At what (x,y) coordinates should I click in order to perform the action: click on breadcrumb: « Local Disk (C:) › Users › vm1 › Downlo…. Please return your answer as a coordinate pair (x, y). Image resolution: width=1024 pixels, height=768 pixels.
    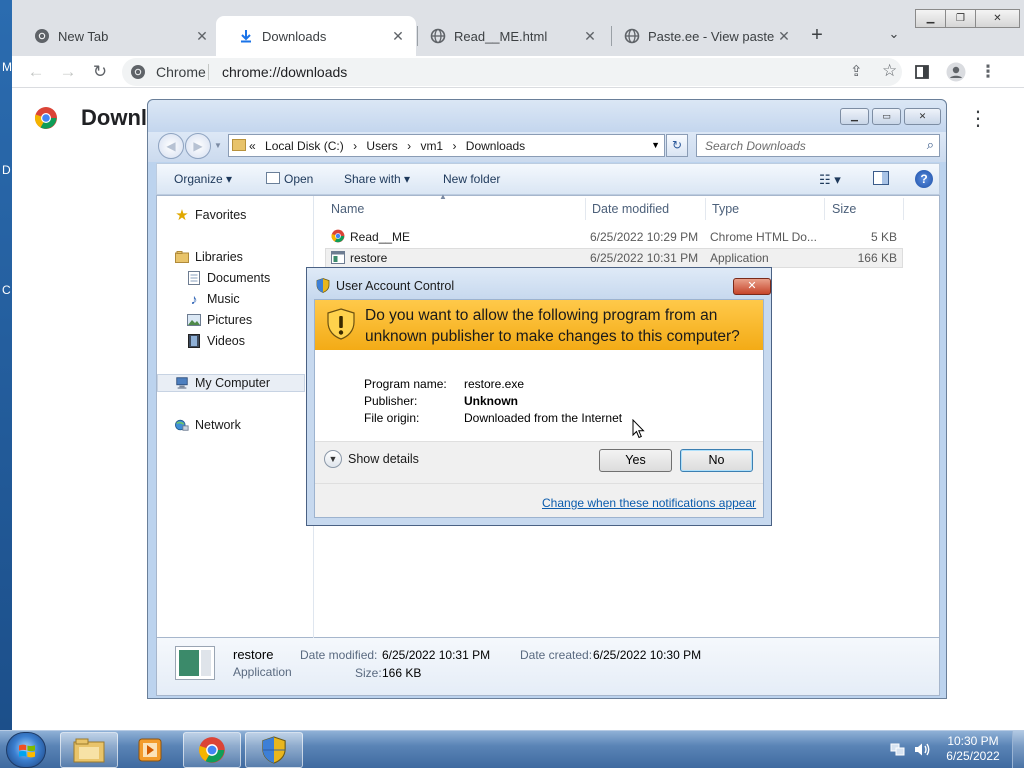
    Looking at the image, I should click on (446, 145).